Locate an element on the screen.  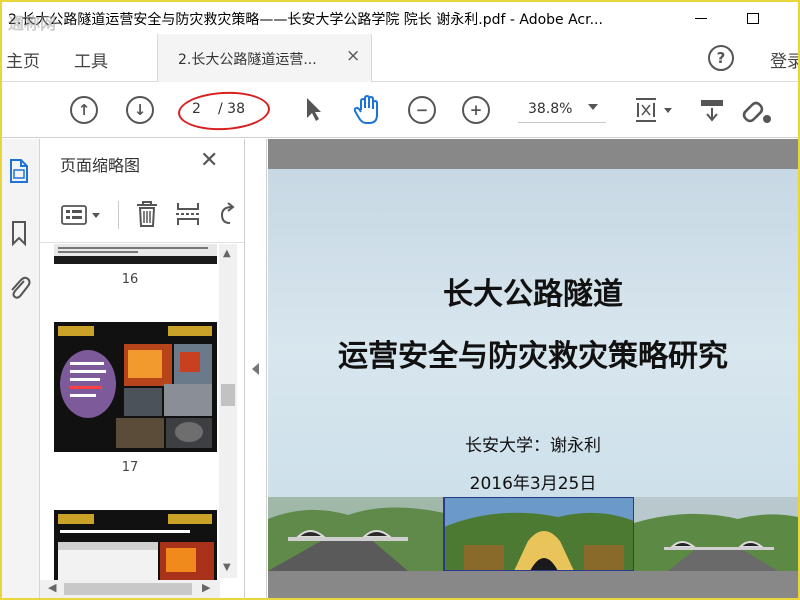
select-cursor-icon is located at coordinates (313, 109).